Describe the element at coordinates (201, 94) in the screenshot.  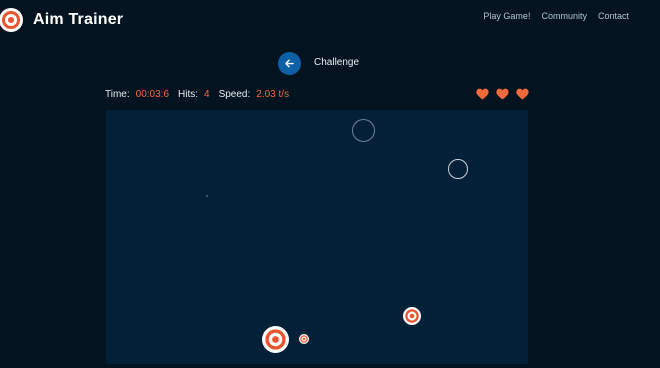
I see `stats-bar: Time: 00:03:6 Hits: 4 Speed: 2.03 t/s` at that location.